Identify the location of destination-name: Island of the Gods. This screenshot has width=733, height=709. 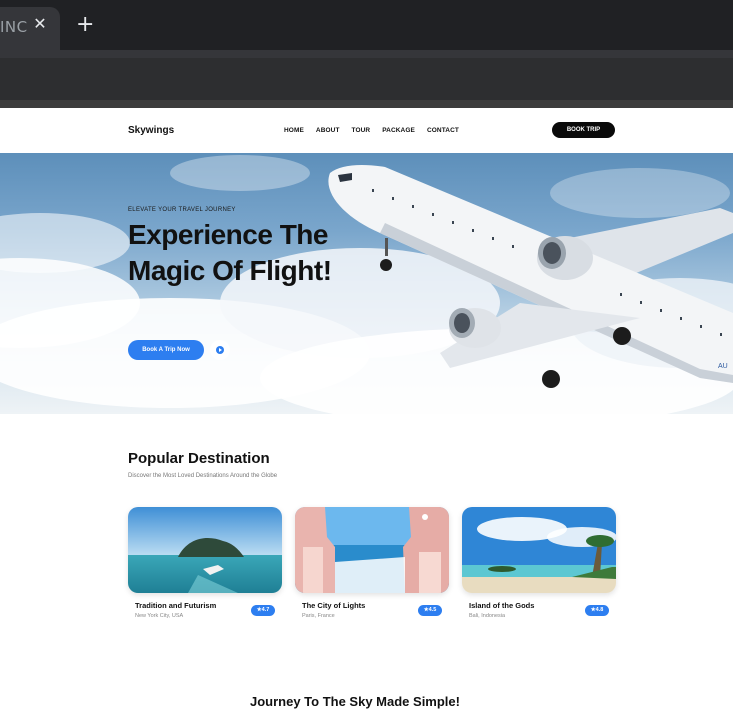
(502, 605).